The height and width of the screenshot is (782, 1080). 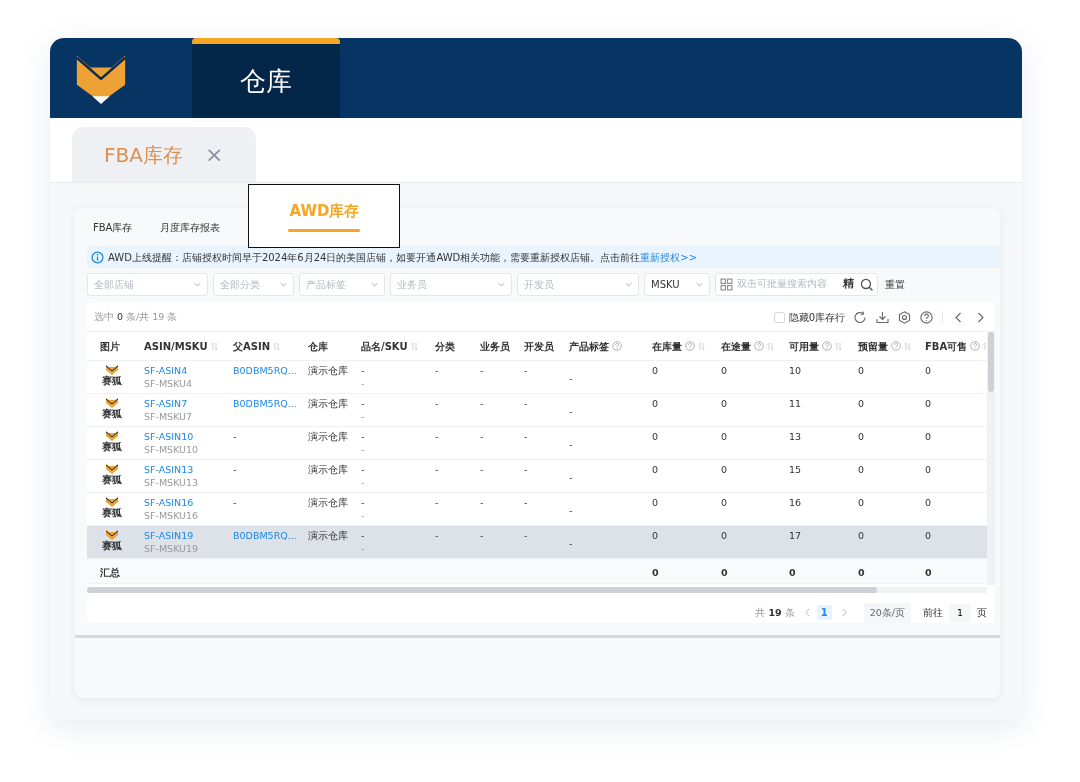 I want to click on help-icon, so click(x=926, y=317).